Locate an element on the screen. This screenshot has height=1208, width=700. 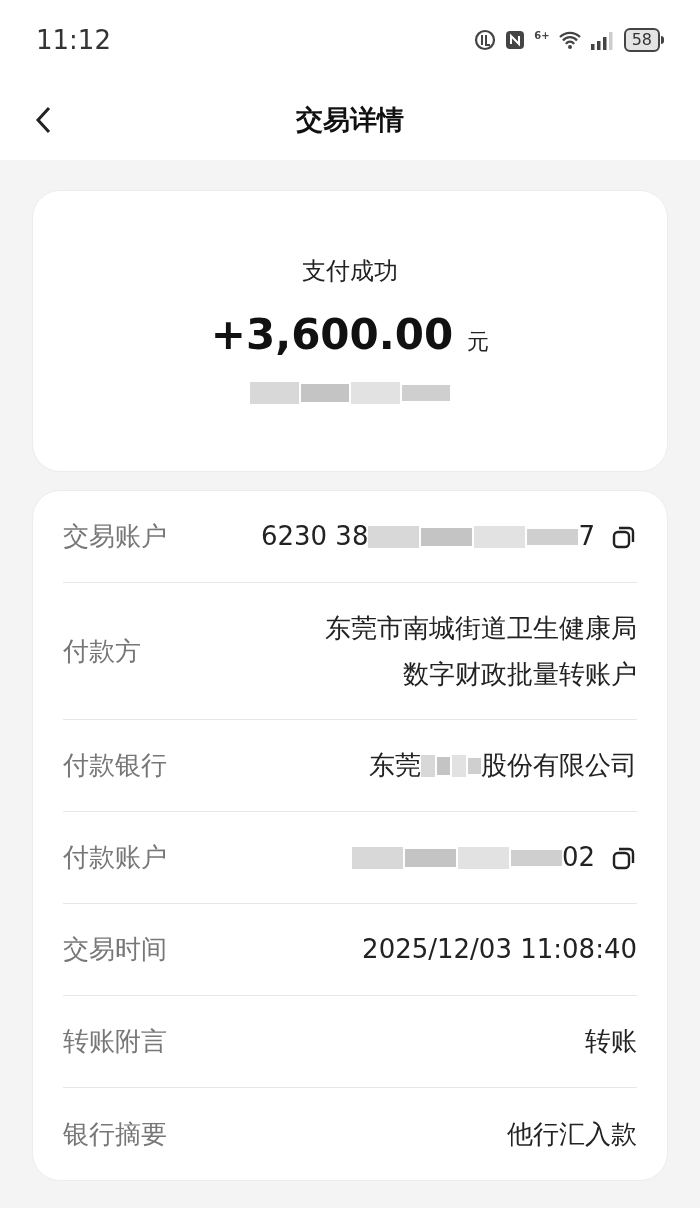
detail-value: 6230 38 is located at coordinates (314, 536).